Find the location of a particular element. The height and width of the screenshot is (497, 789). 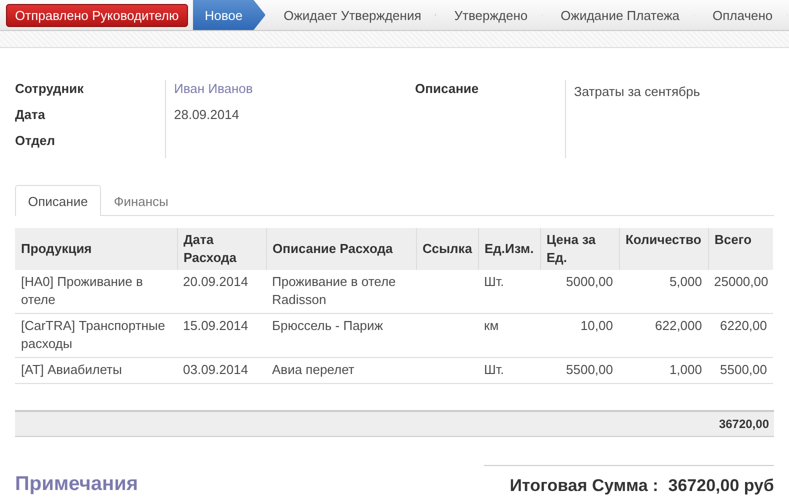

table-cell: Брюссель - Париж is located at coordinates (327, 325).